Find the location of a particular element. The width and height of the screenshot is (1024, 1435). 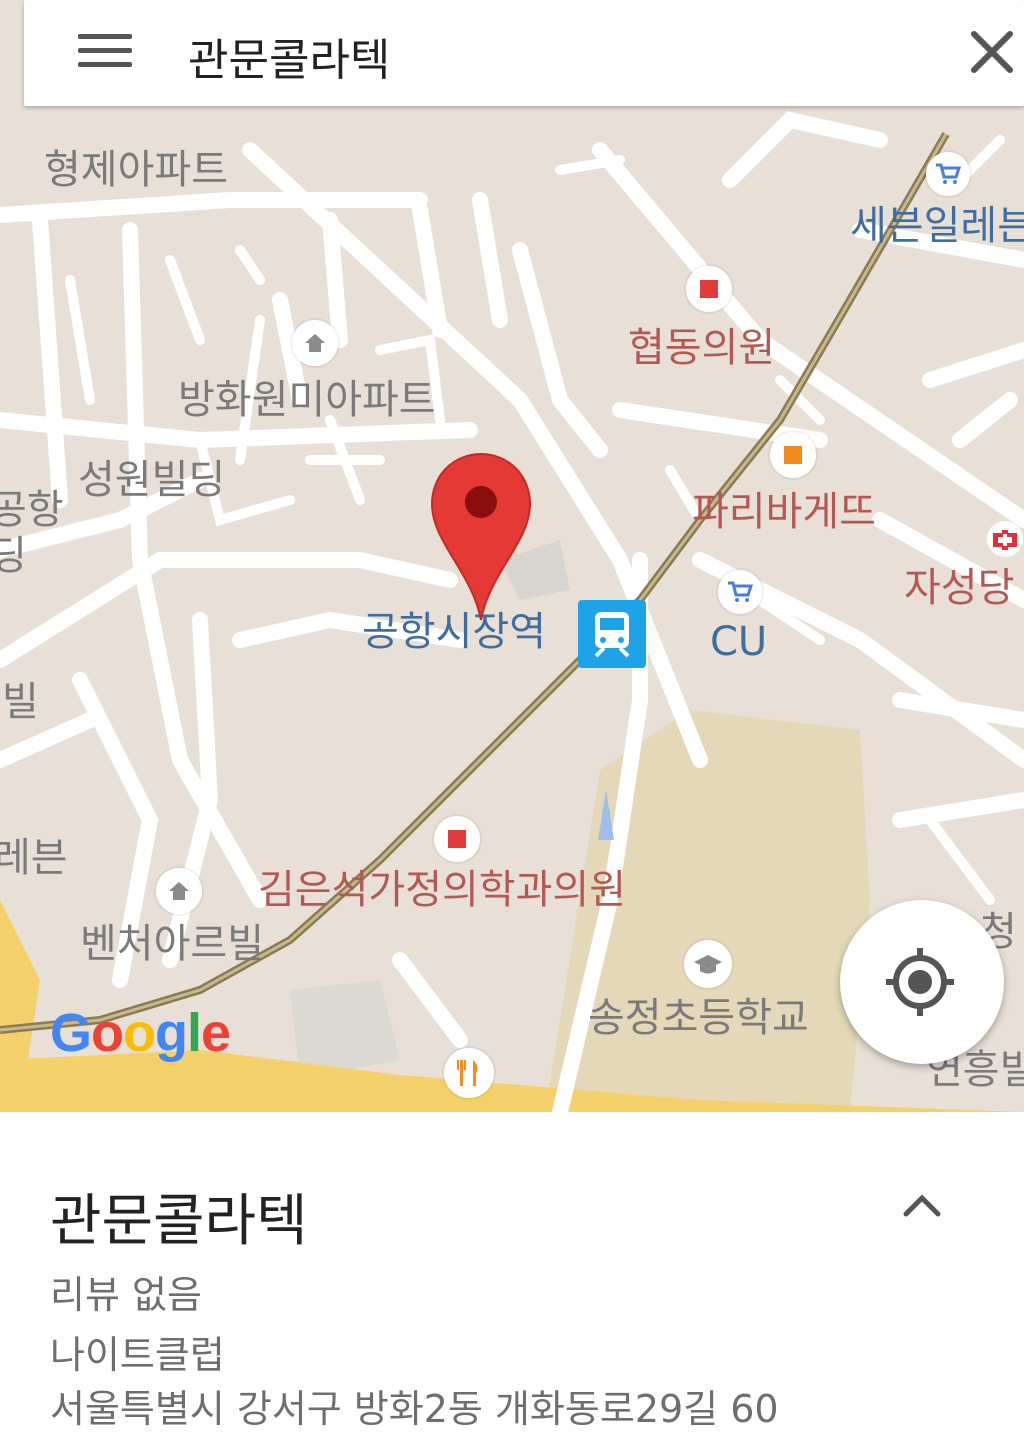

map-label-bakery: 파리바게뜨 is located at coordinates (784, 512).